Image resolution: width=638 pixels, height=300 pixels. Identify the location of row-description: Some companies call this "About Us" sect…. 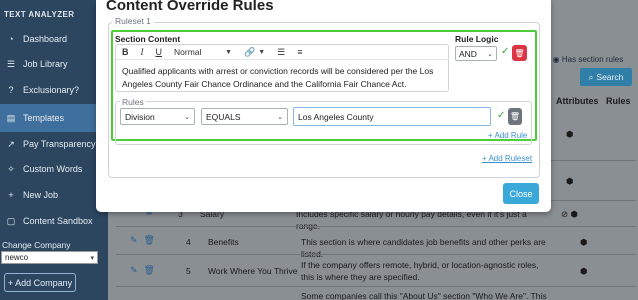
(424, 295).